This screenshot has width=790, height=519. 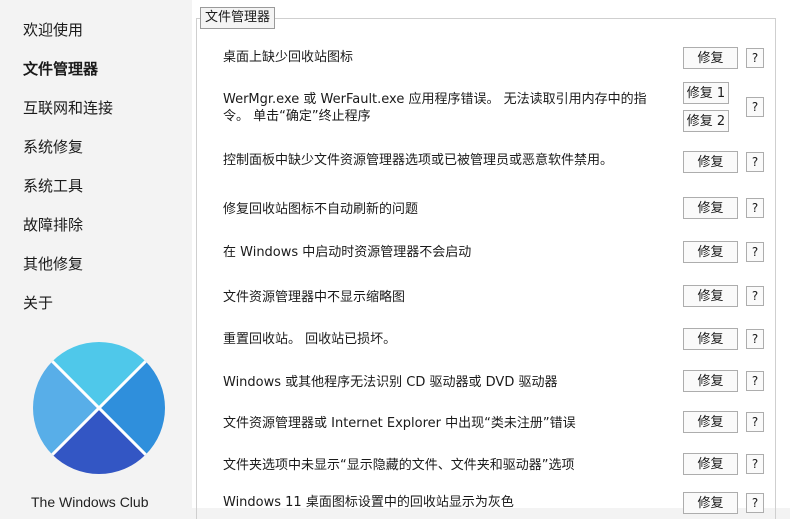 I want to click on nav-item-system-repair: 系统修复, so click(x=53, y=147).